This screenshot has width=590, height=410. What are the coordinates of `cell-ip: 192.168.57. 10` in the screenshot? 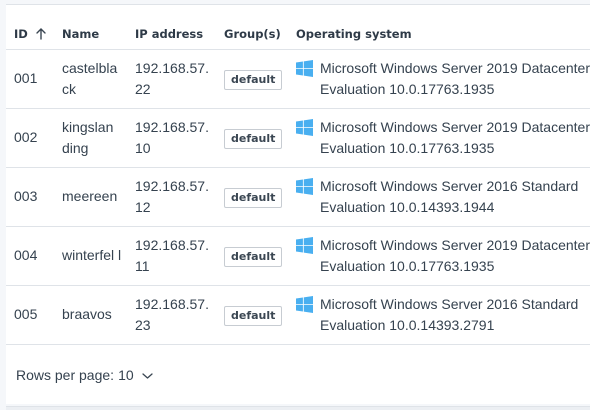 It's located at (171, 137).